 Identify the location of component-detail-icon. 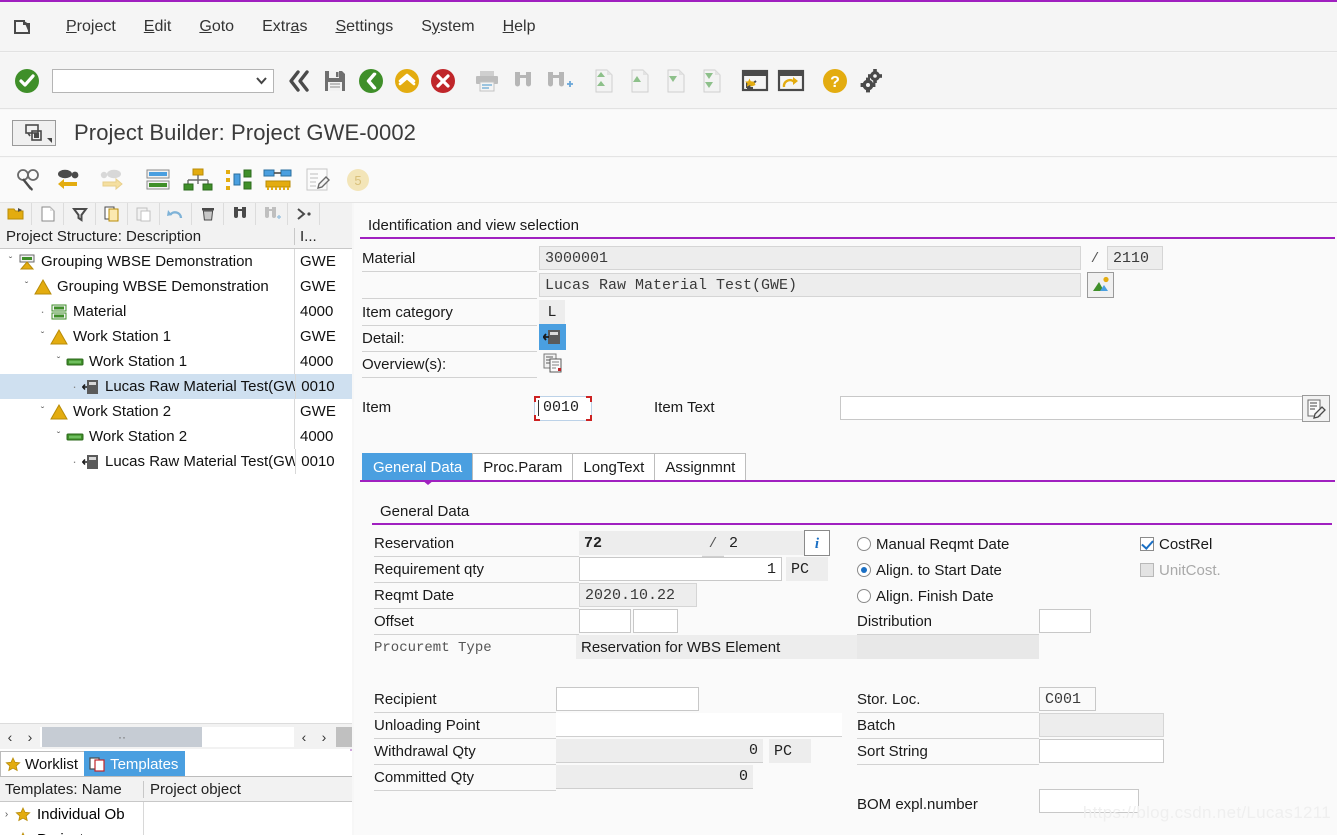
(552, 337).